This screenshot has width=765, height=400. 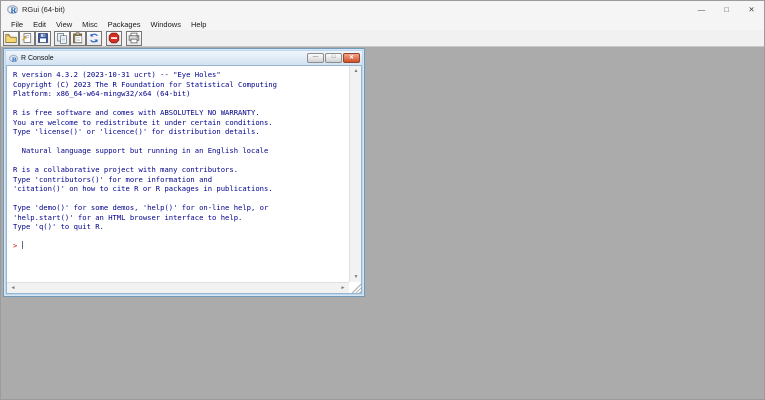 I want to click on scroll-down-icon: ▼, so click(x=356, y=277).